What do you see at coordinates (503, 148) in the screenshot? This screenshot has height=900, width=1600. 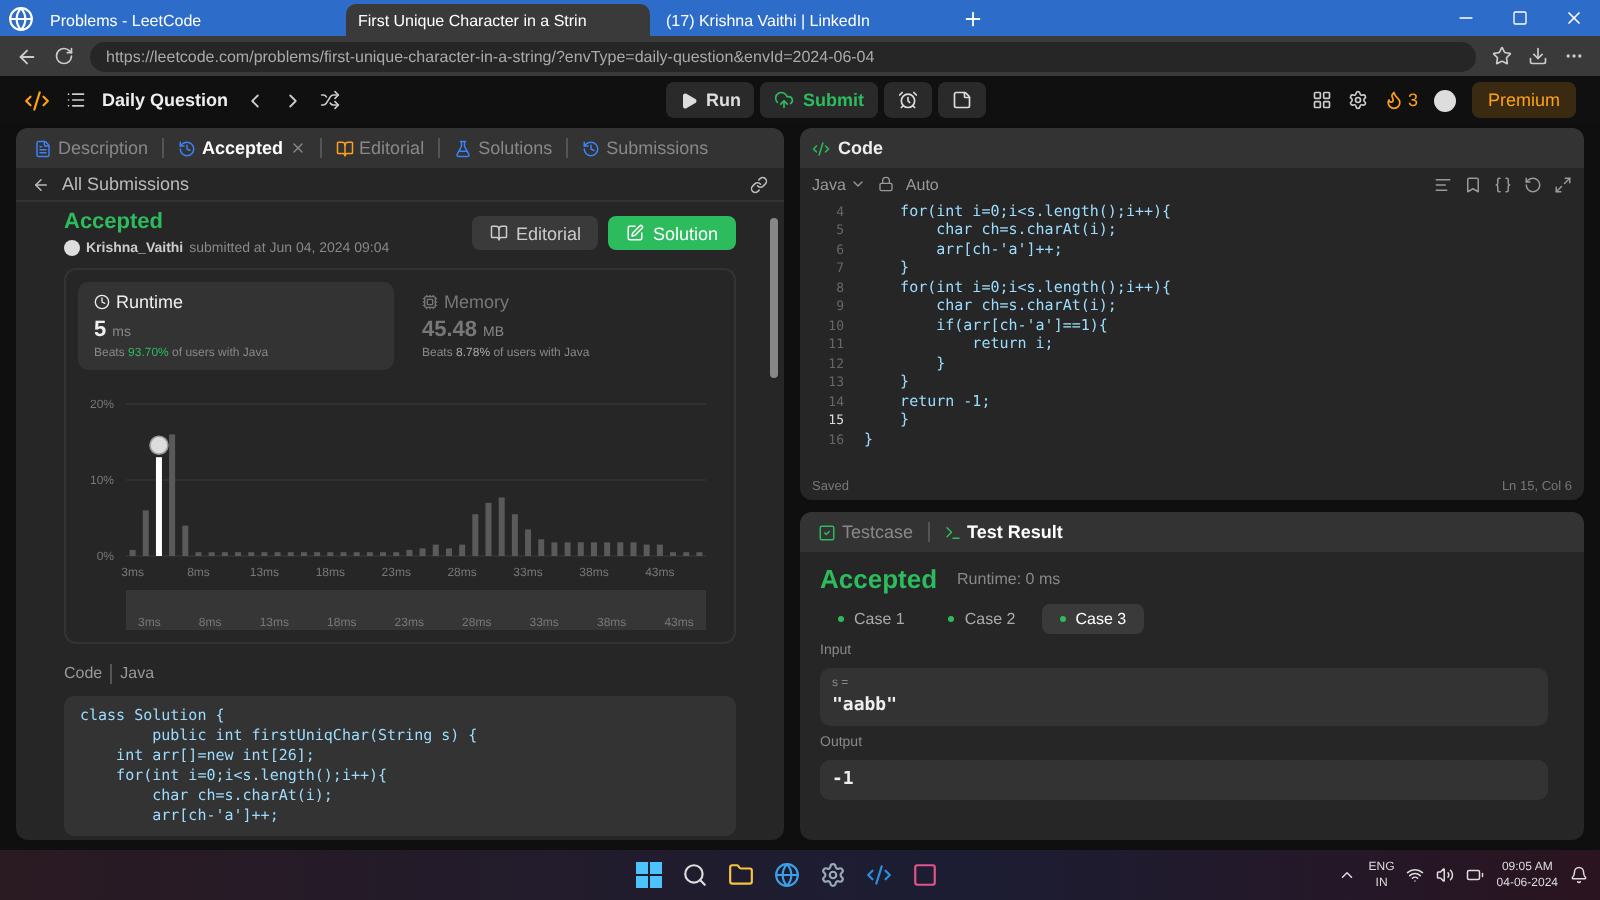 I see `panel-tab: Solutions` at bounding box center [503, 148].